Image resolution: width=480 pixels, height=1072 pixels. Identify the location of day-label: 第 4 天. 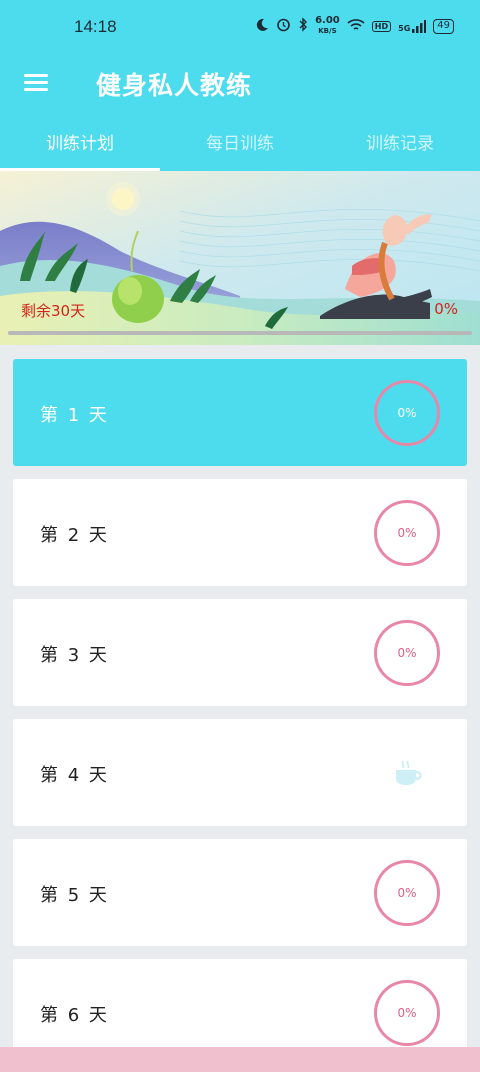
(74, 775).